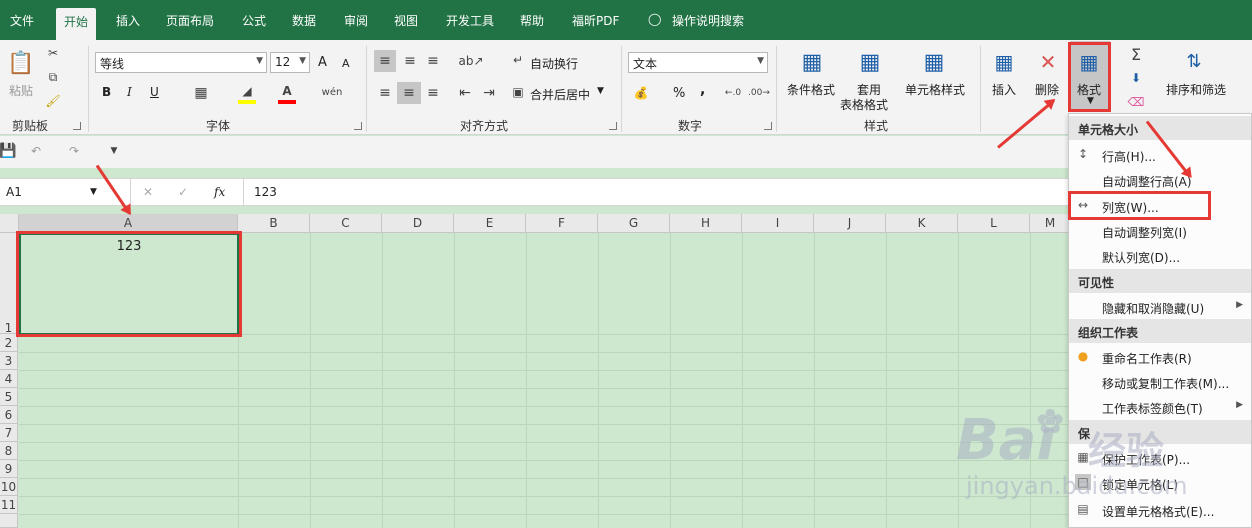  What do you see at coordinates (1004, 62) in the screenshot?
I see `insert-cells-icon: ▦` at bounding box center [1004, 62].